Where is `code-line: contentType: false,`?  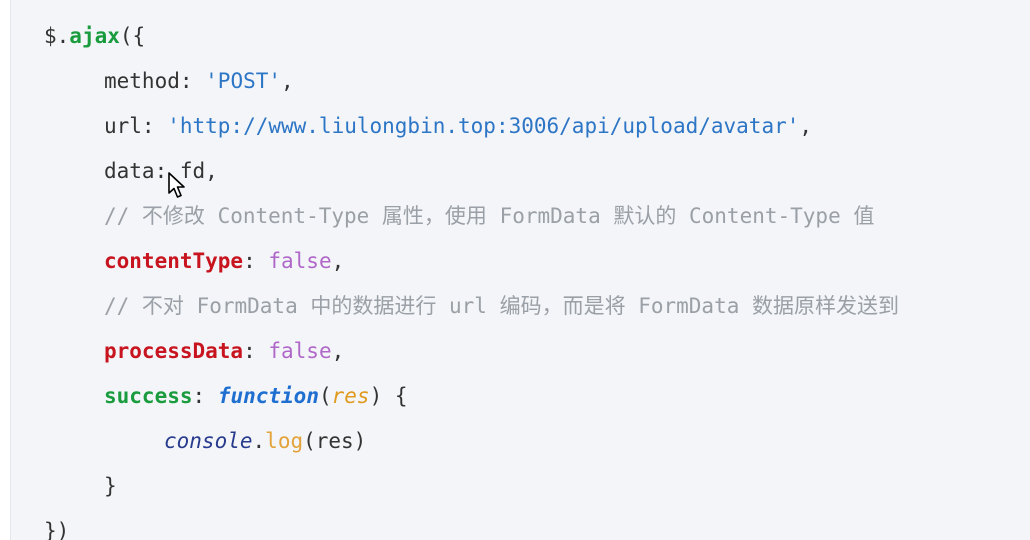 code-line: contentType: false, is located at coordinates (224, 261).